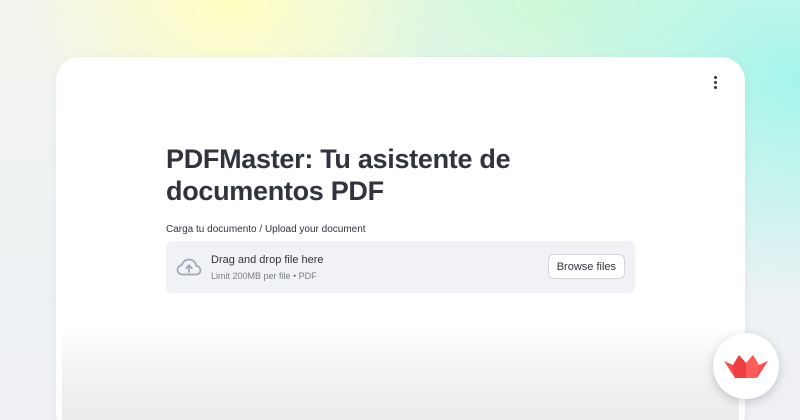  I want to click on main-menu-button, so click(715, 82).